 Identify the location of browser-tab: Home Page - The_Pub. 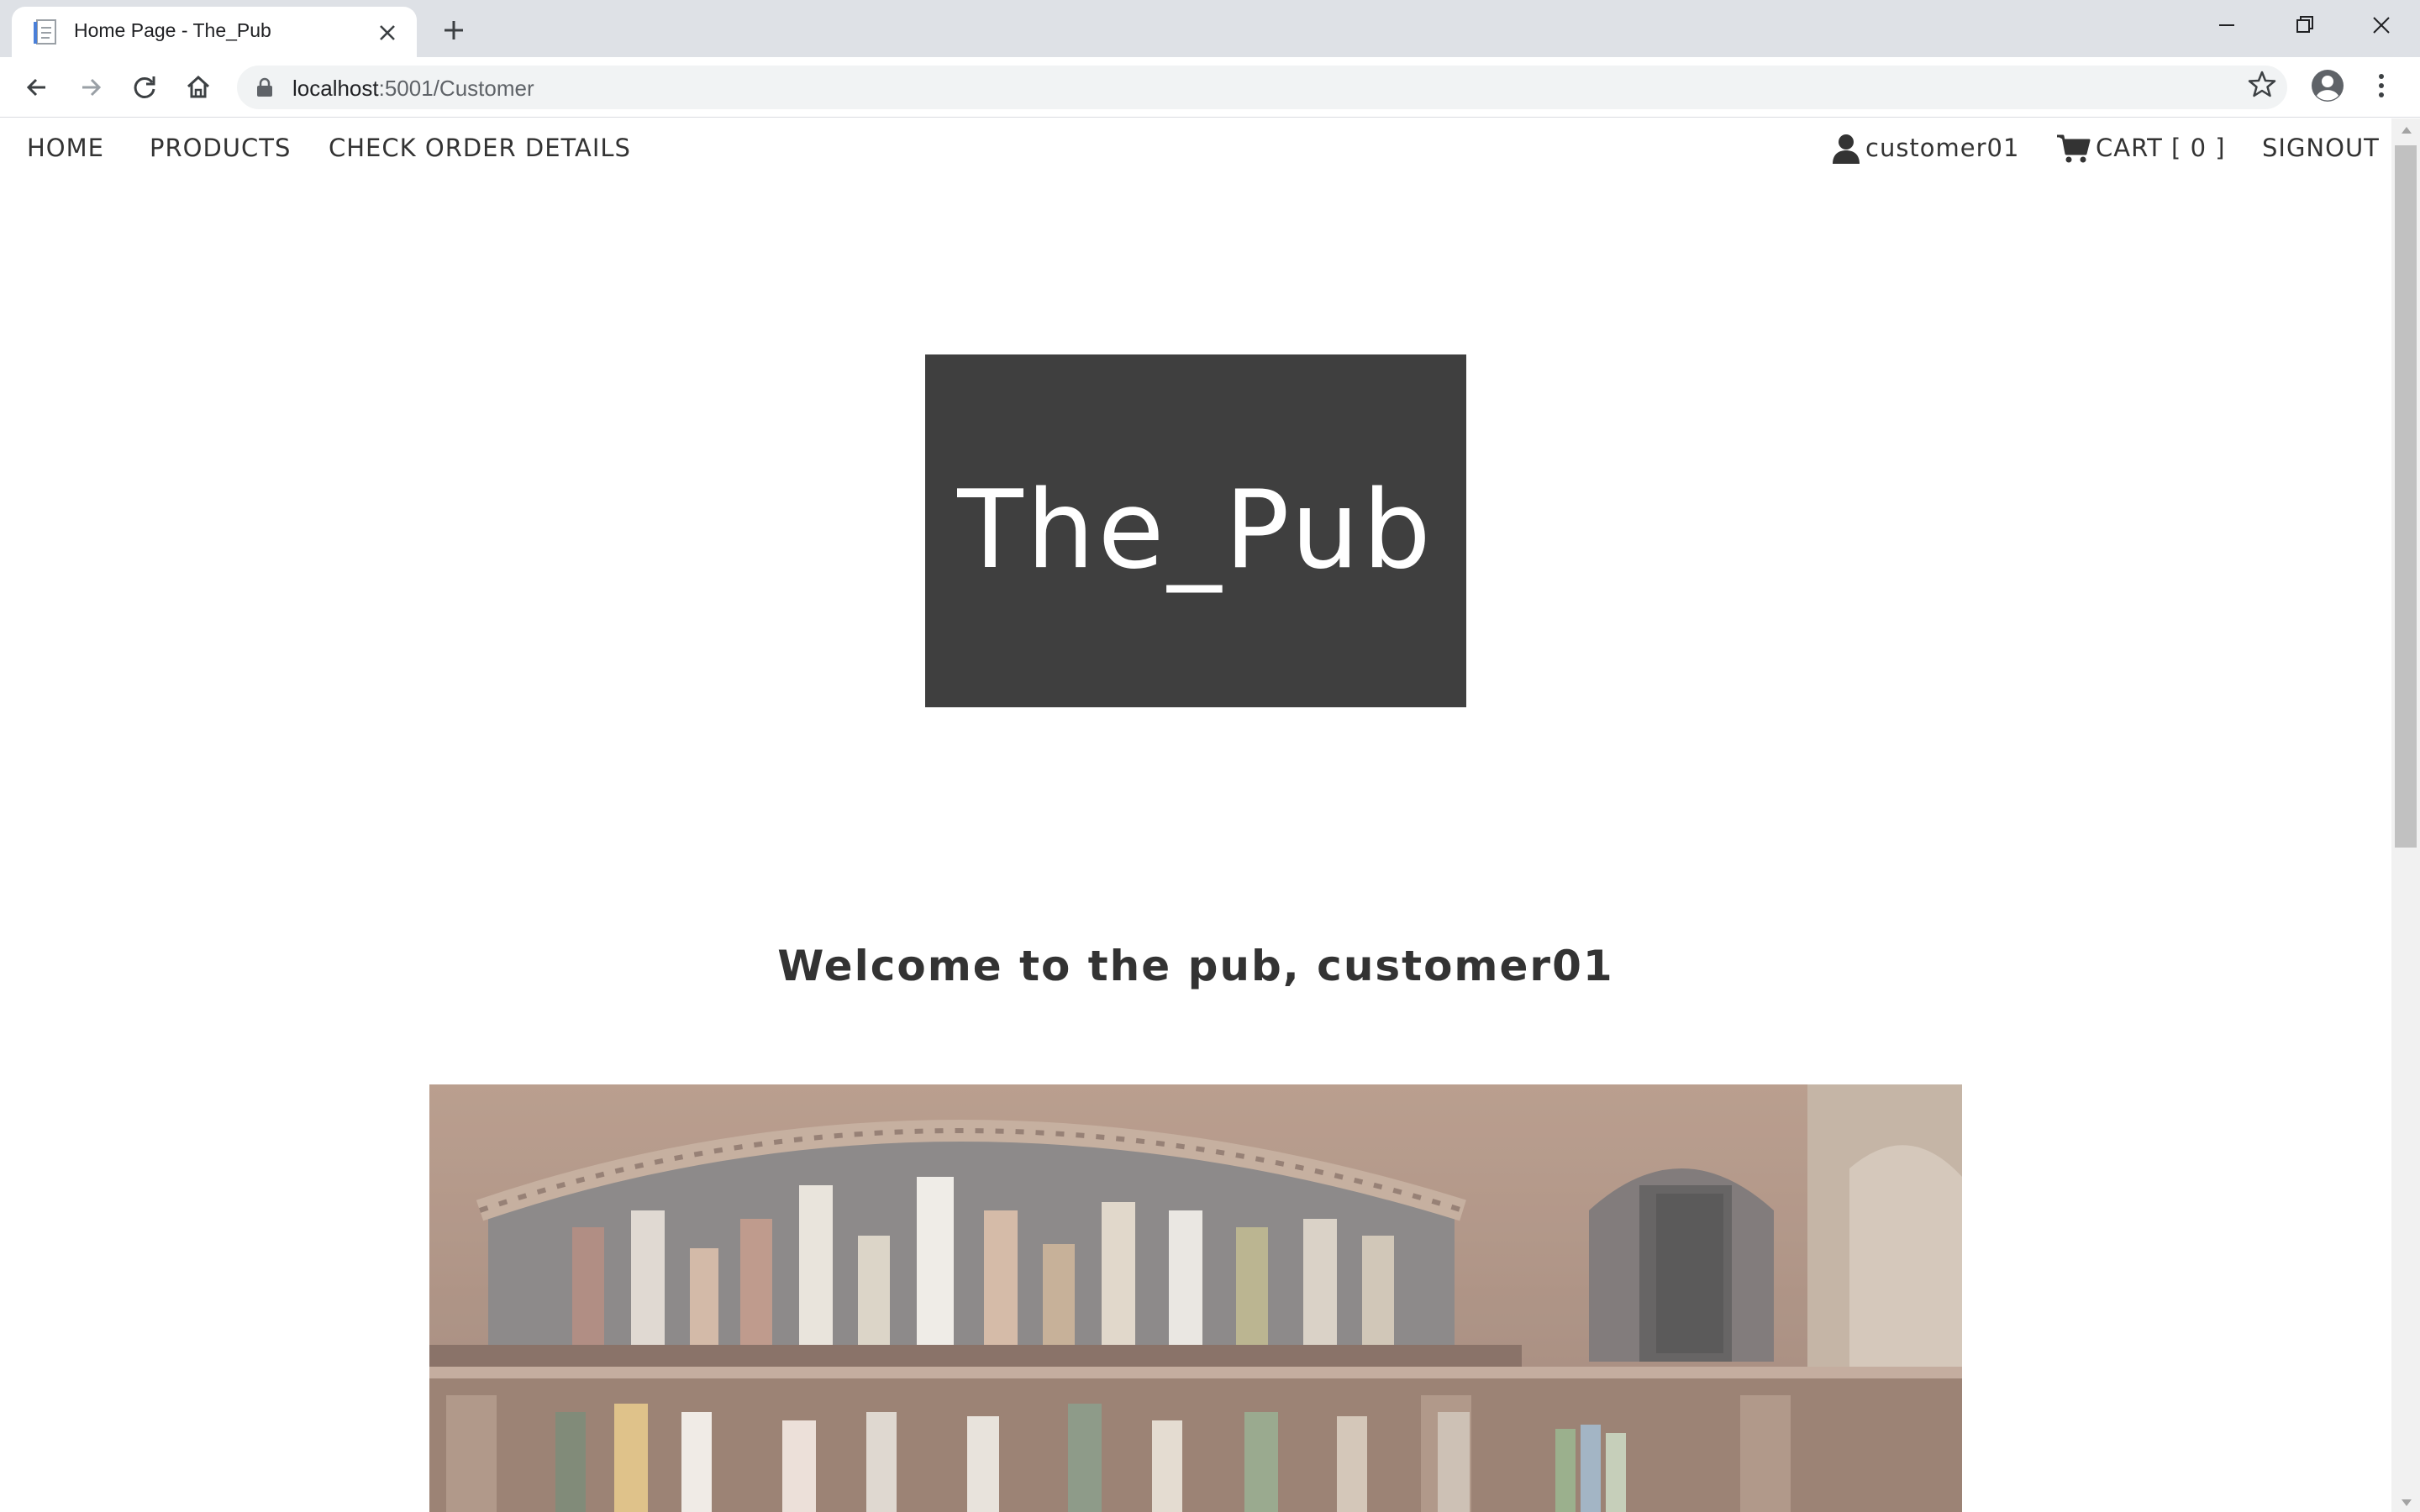
(214, 32).